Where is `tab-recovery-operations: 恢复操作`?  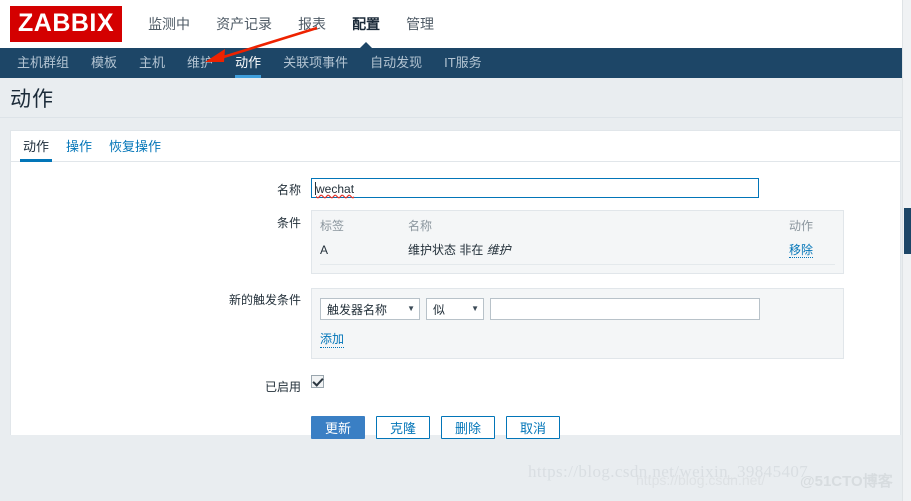
tab-recovery-operations: 恢复操作 is located at coordinates (135, 148).